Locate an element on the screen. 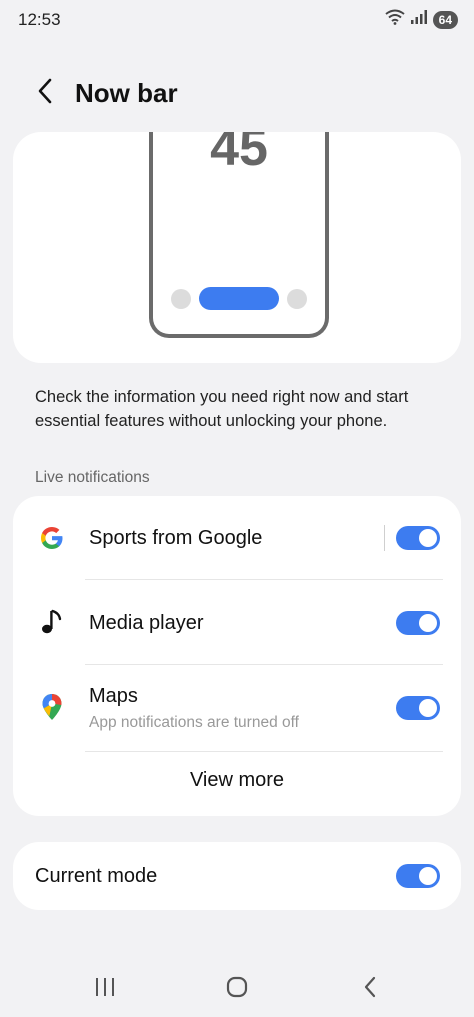  divider is located at coordinates (264, 751).